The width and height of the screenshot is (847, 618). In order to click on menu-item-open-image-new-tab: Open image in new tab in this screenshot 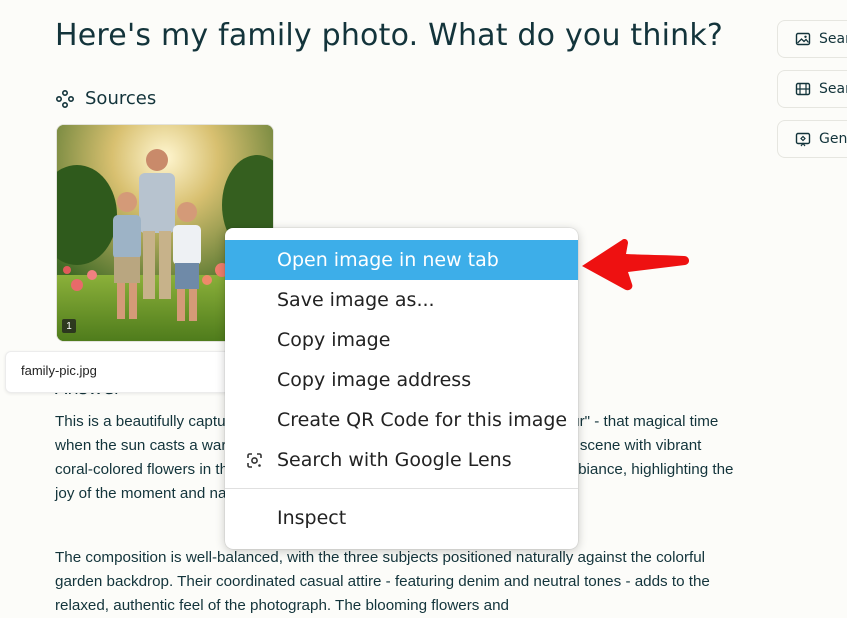, I will do `click(401, 260)`.